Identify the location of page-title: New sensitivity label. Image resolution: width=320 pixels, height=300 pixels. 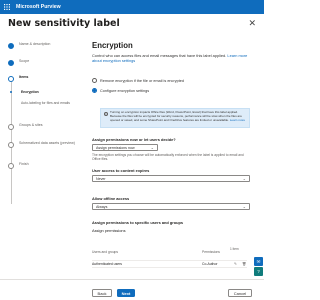
(64, 23).